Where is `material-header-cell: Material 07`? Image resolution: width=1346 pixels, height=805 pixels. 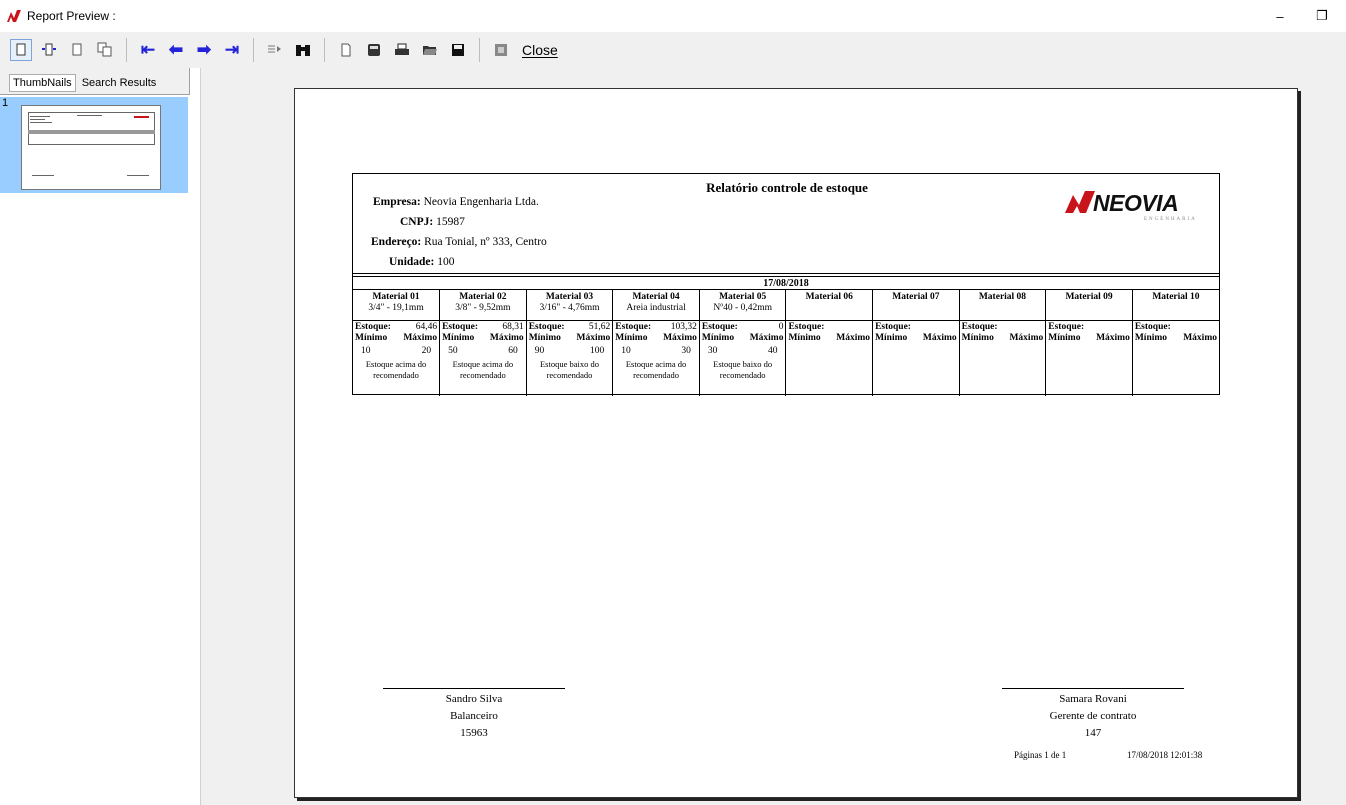
material-header-cell: Material 07 is located at coordinates (916, 305).